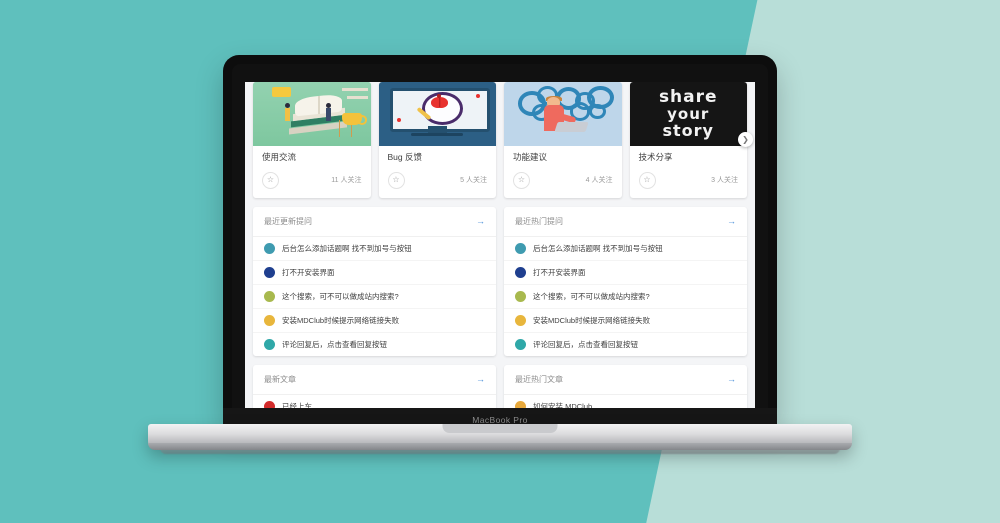  I want to click on bug-magnifier-illustration, so click(437, 114).